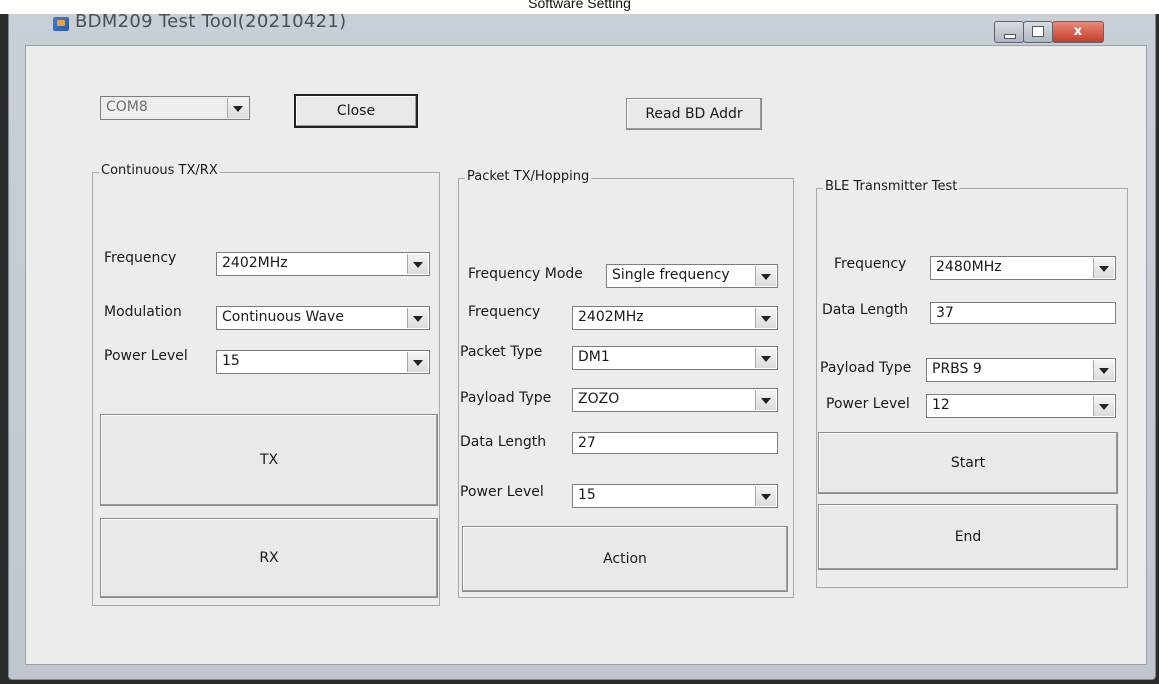 The width and height of the screenshot is (1159, 684). What do you see at coordinates (1009, 32) in the screenshot?
I see `minimize-button` at bounding box center [1009, 32].